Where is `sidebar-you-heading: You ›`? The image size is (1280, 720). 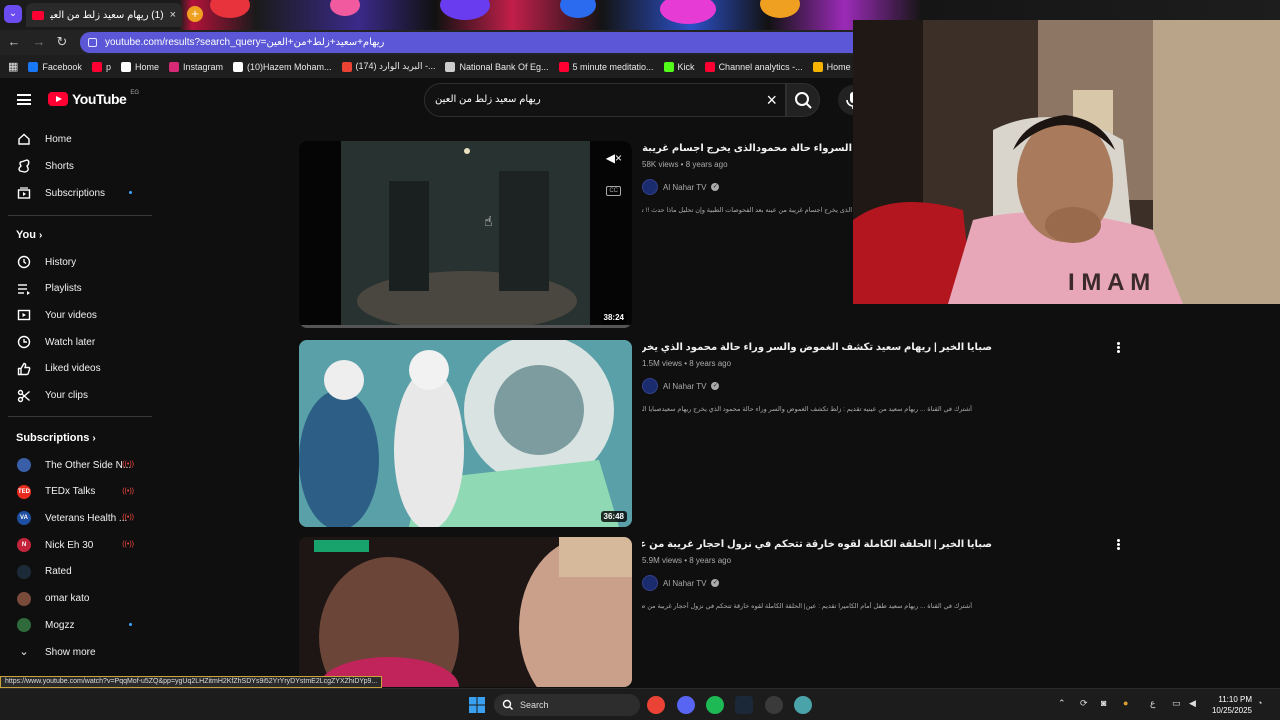
sidebar-you-heading: You › is located at coordinates (29, 235).